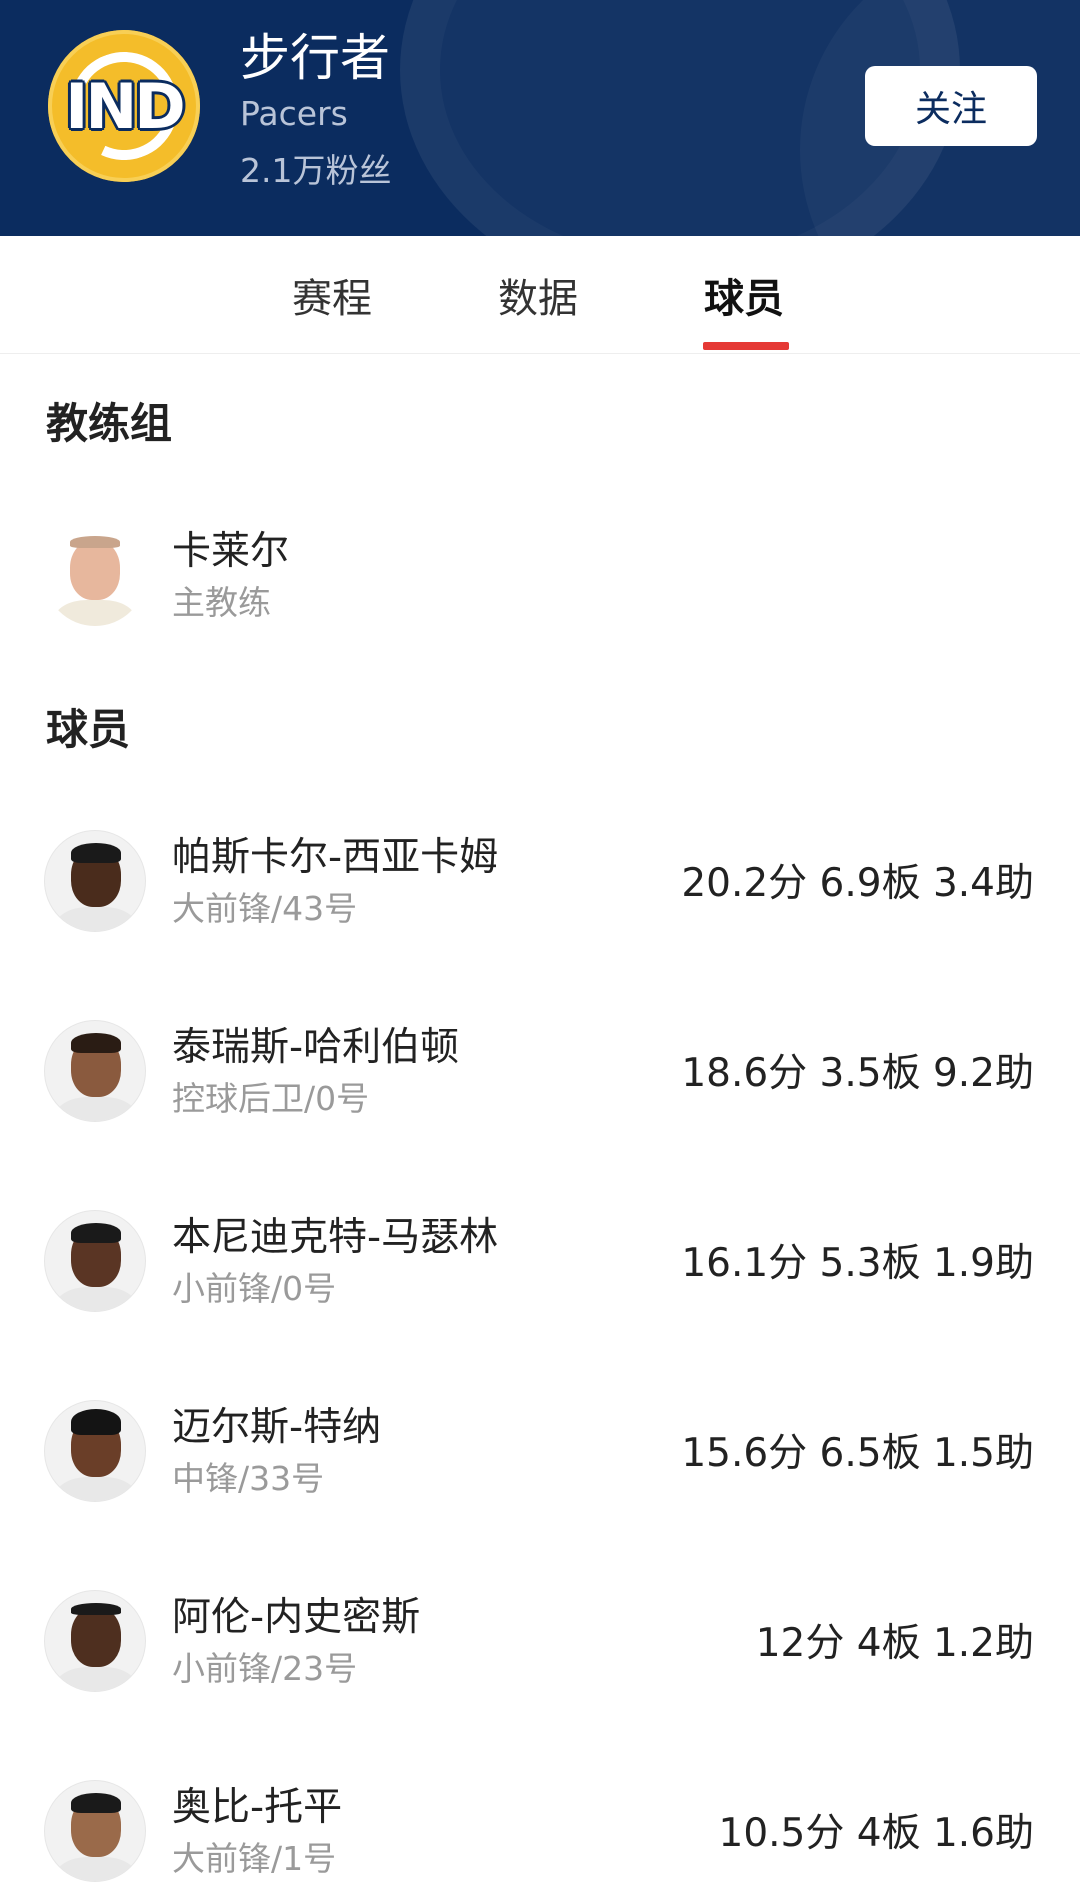 The height and width of the screenshot is (1901, 1080). What do you see at coordinates (744, 295) in the screenshot?
I see `tab-players: 球员` at bounding box center [744, 295].